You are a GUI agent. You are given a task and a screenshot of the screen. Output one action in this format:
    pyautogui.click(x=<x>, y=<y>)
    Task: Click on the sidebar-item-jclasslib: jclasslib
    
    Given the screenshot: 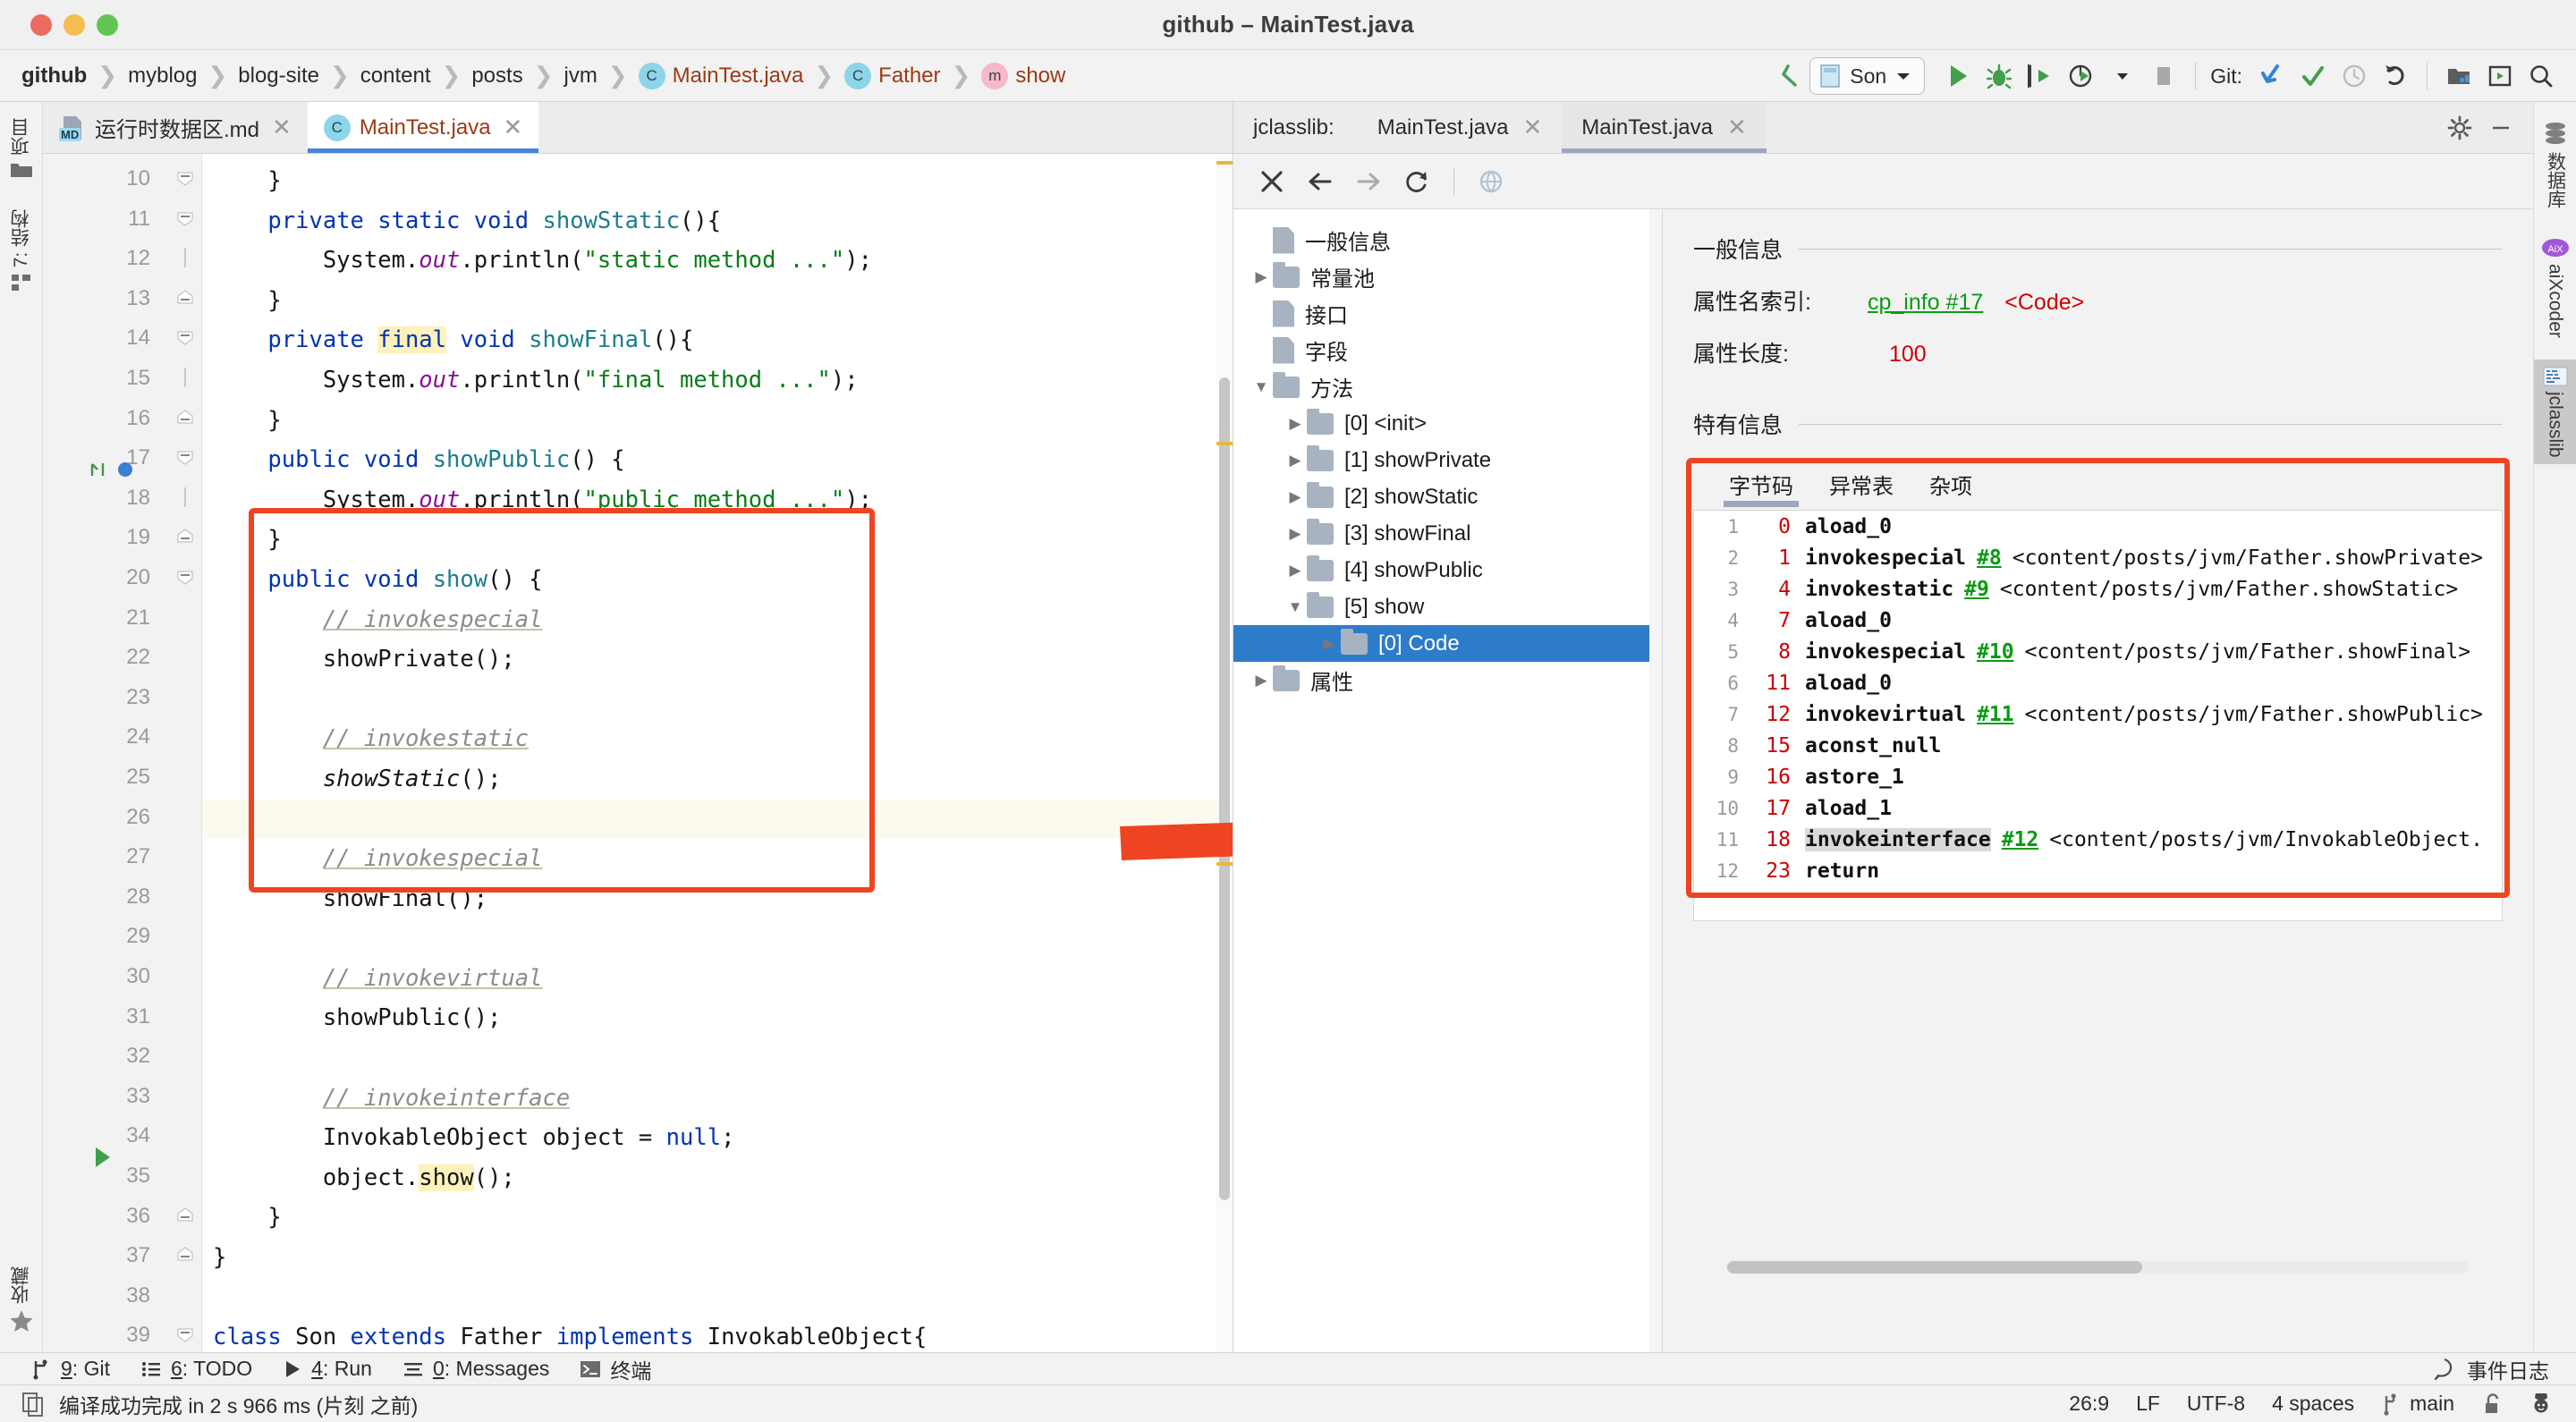 What is the action you would take?
    pyautogui.click(x=2555, y=412)
    